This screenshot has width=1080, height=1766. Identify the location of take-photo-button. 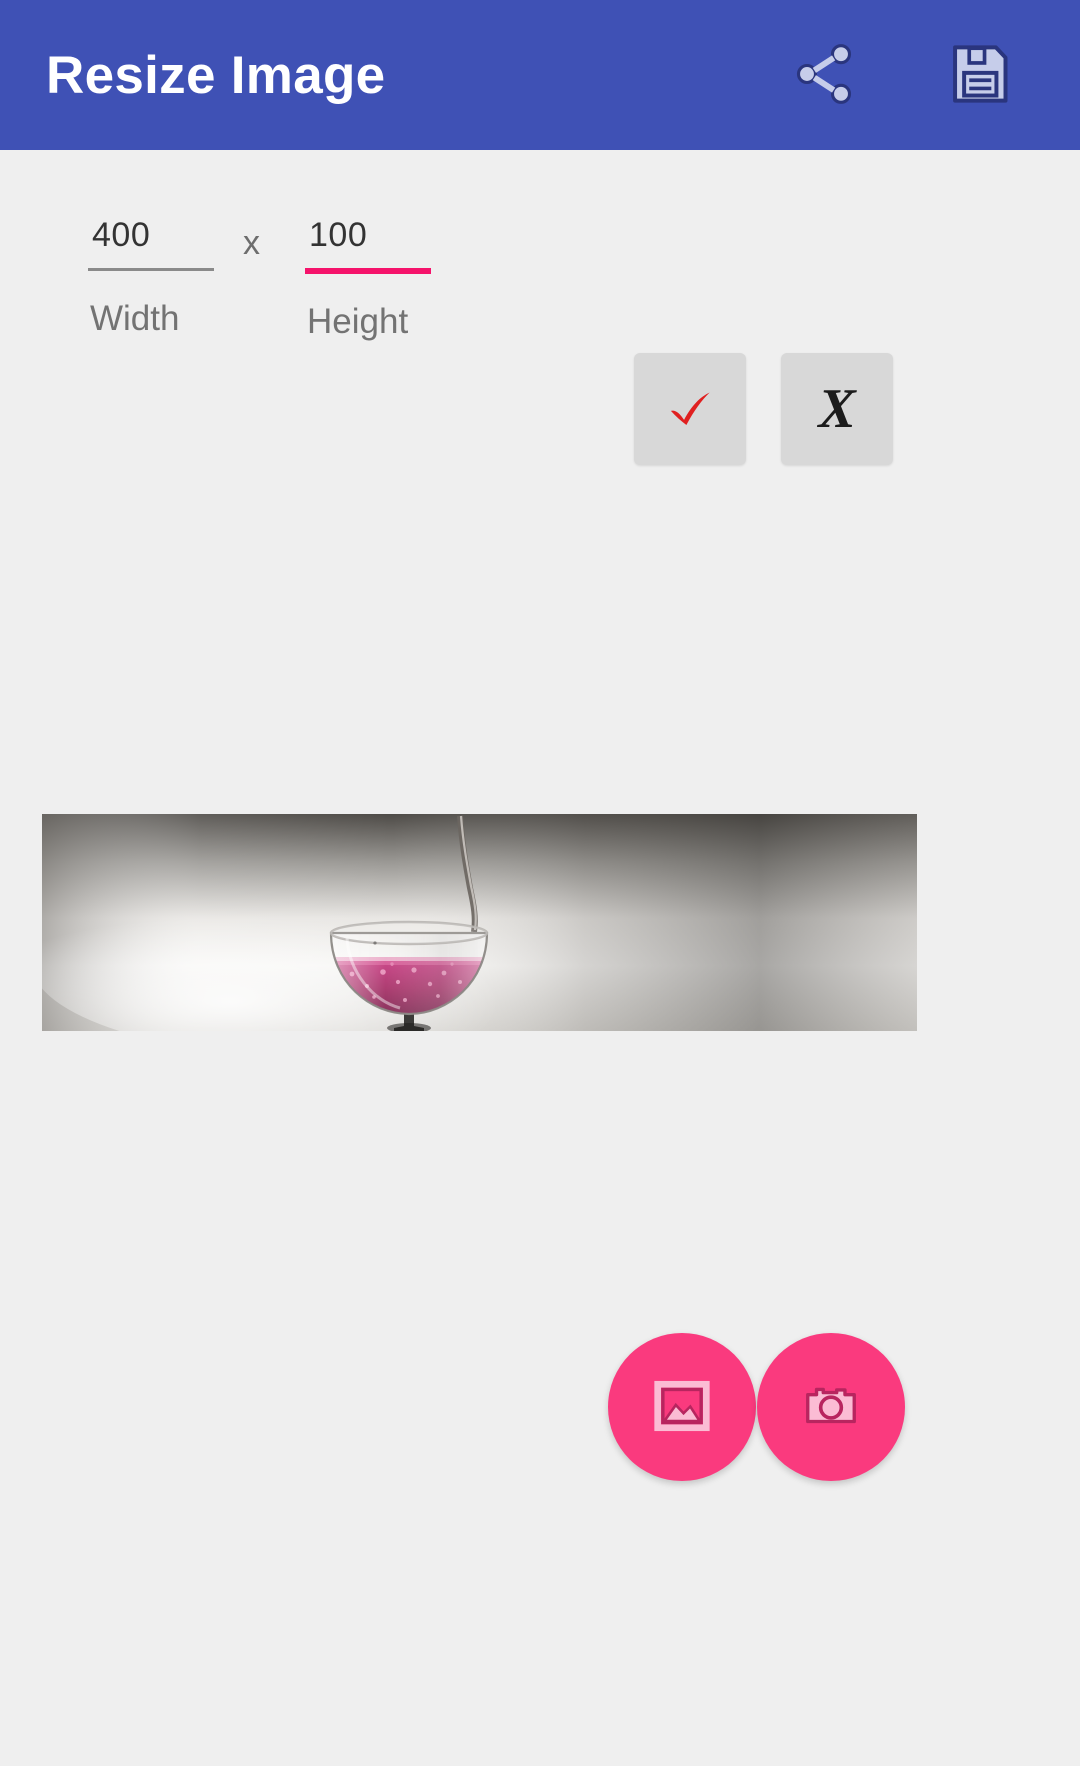
(831, 1407).